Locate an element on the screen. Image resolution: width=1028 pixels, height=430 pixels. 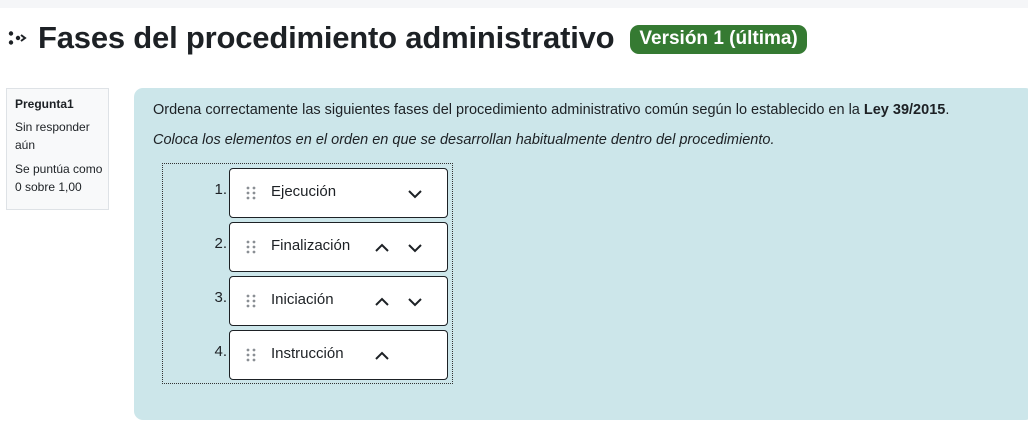
ordering-item-instruccion: Instrucción is located at coordinates (338, 355).